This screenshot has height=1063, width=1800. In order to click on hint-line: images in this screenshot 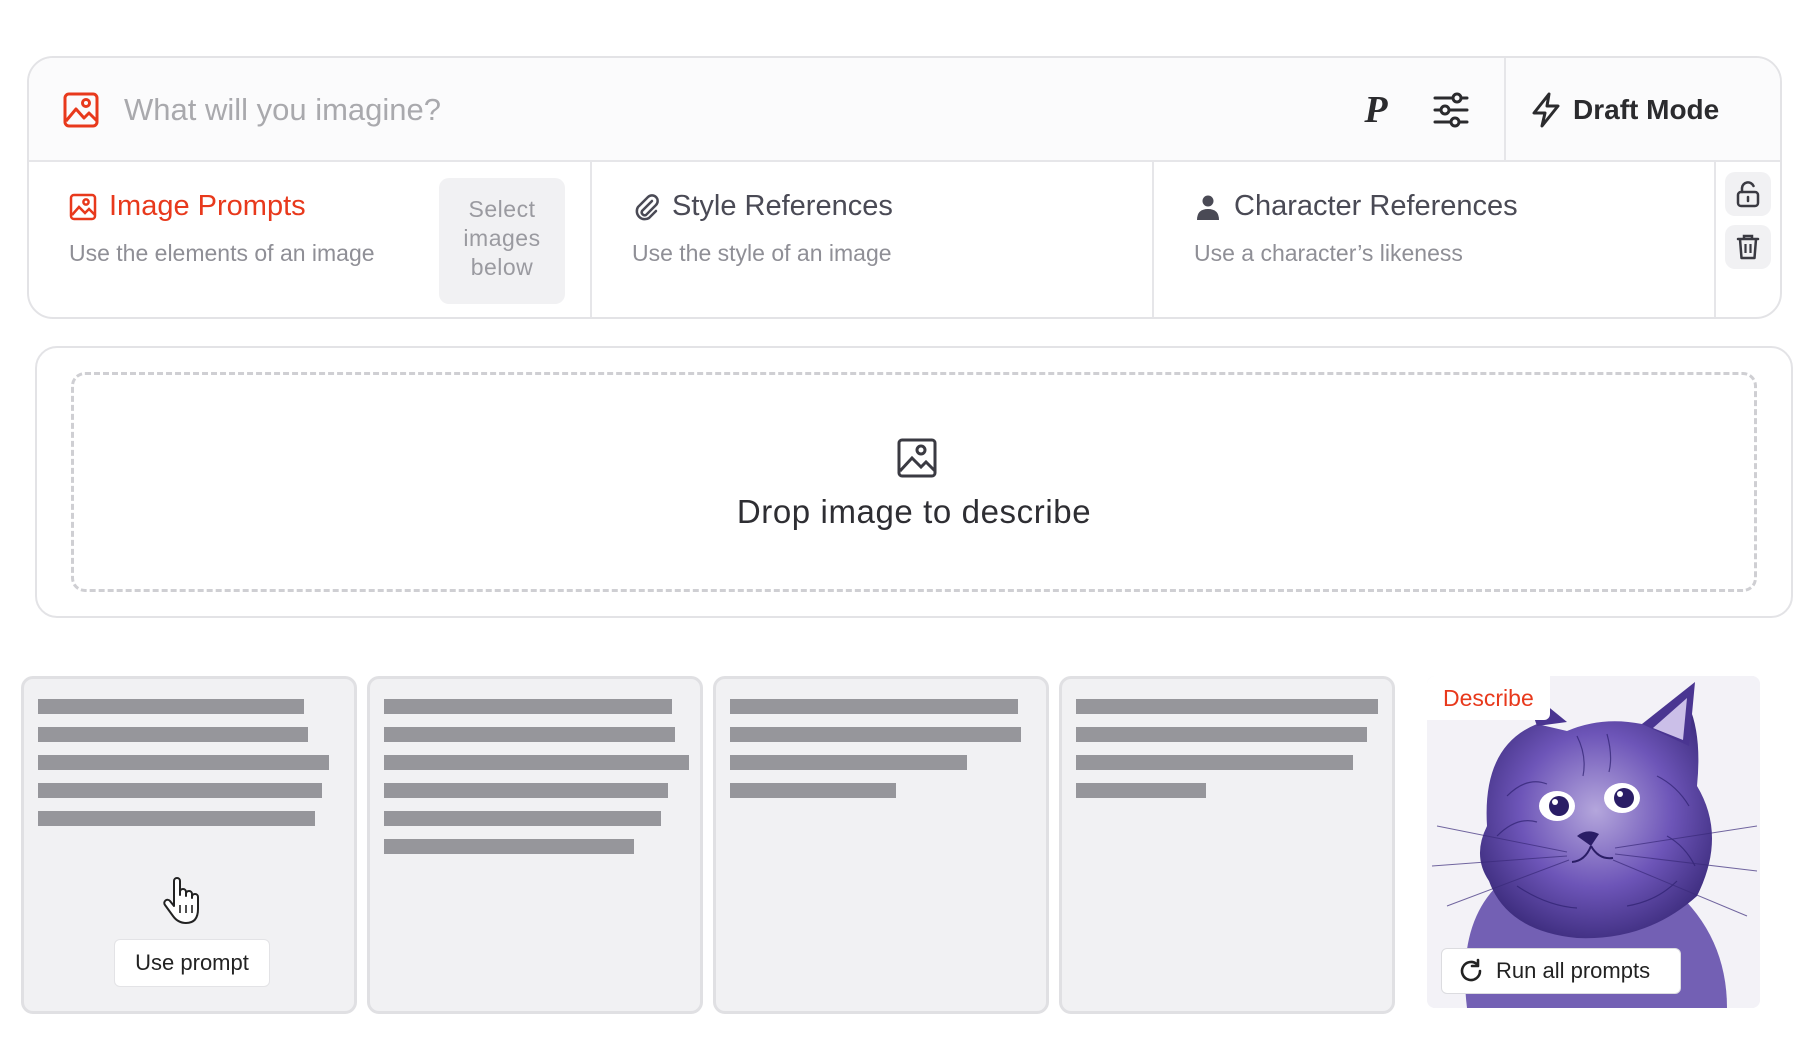, I will do `click(502, 238)`.